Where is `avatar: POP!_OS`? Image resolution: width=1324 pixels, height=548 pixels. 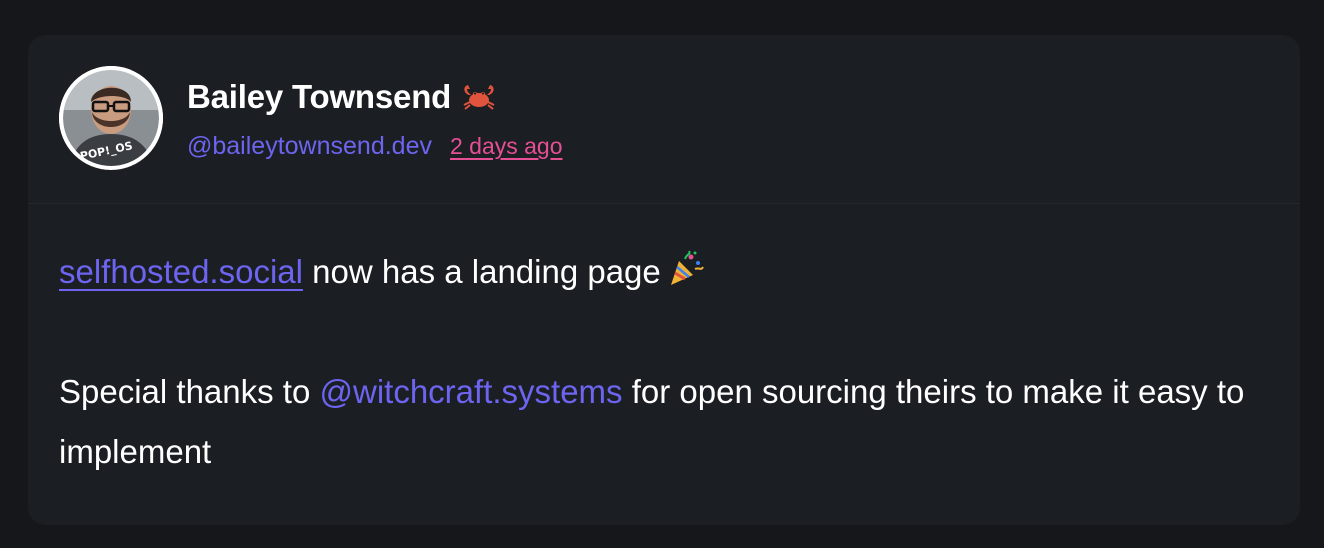
avatar: POP!_OS is located at coordinates (111, 118).